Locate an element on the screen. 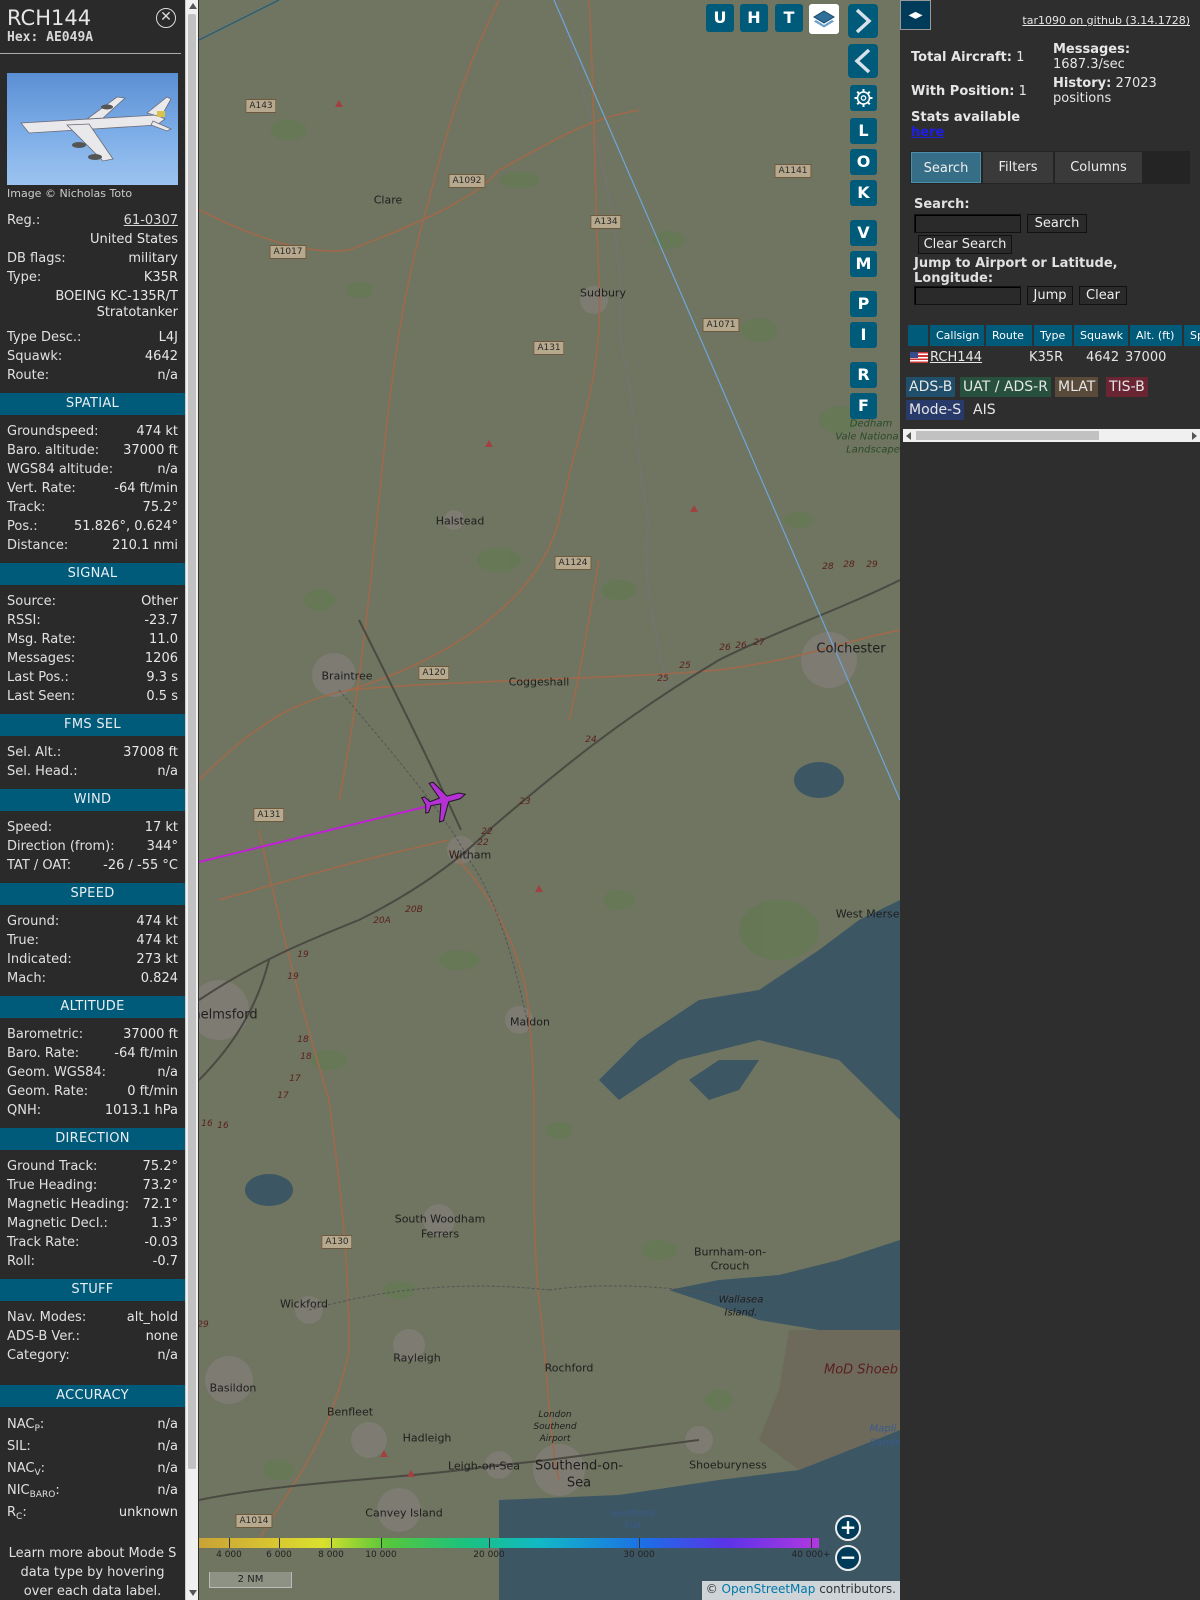 Image resolution: width=1200 pixels, height=1600 pixels. key-o-button: O is located at coordinates (863, 162).